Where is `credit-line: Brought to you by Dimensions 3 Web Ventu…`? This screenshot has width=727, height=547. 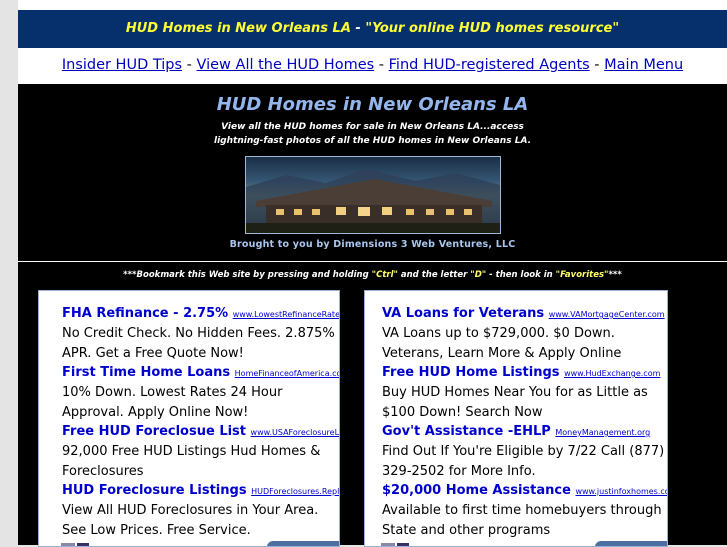 credit-line: Brought to you by Dimensions 3 Web Ventu… is located at coordinates (372, 244).